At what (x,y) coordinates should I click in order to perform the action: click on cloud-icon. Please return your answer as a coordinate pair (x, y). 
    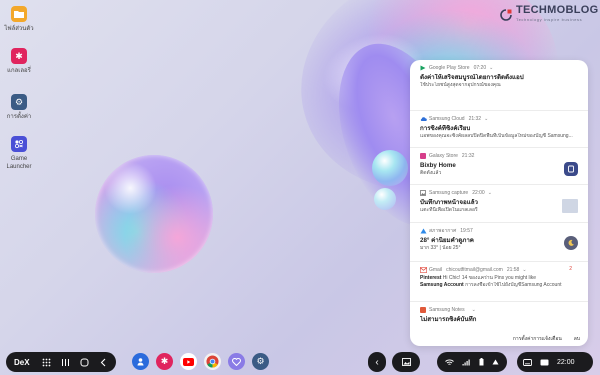
    Looking at the image, I should click on (423, 119).